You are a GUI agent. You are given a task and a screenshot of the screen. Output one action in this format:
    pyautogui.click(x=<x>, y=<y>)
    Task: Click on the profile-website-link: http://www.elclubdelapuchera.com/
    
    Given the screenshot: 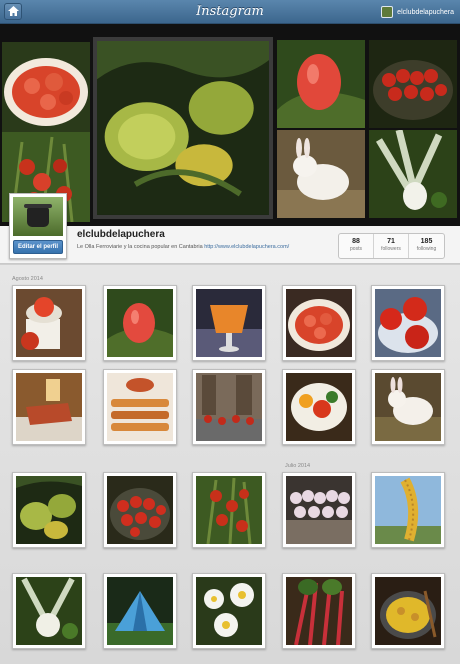 What is the action you would take?
    pyautogui.click(x=246, y=247)
    